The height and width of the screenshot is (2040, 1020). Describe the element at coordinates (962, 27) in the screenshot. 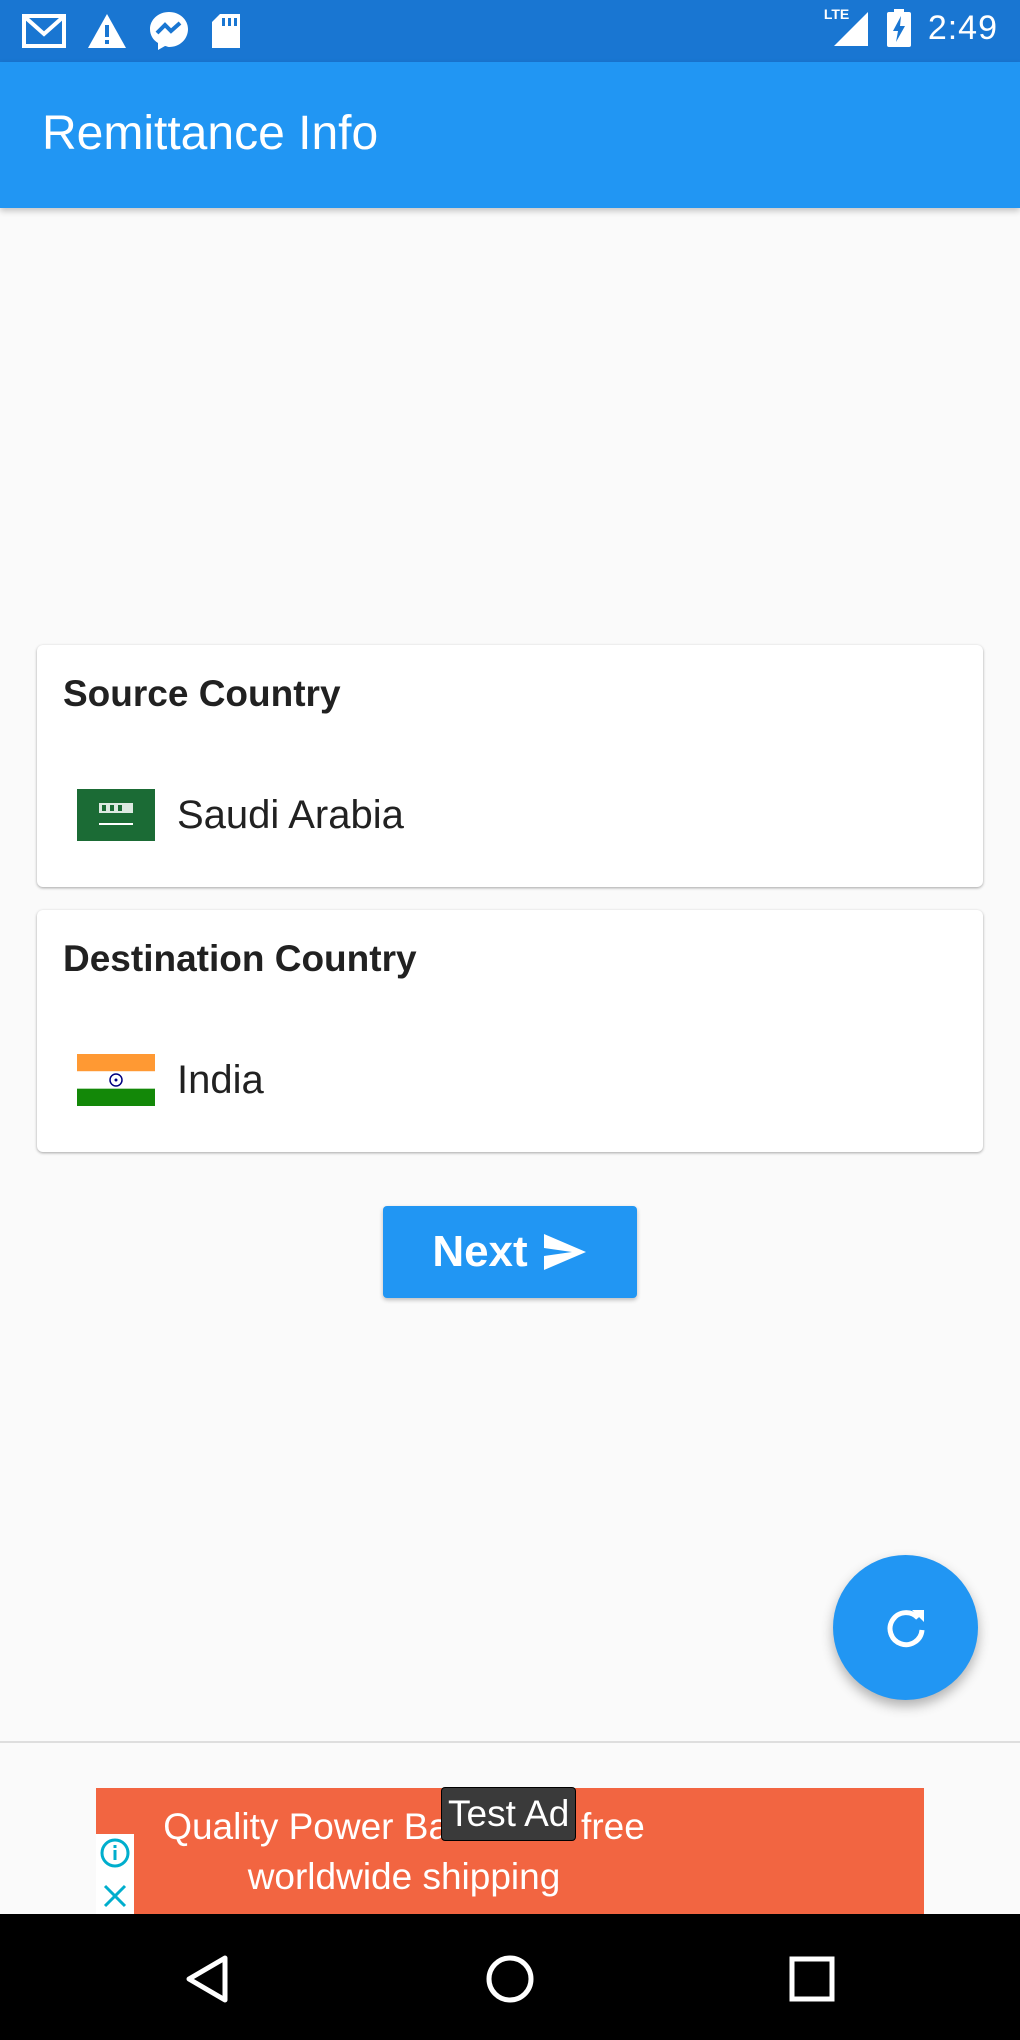

I see `status-time: 2:49` at that location.